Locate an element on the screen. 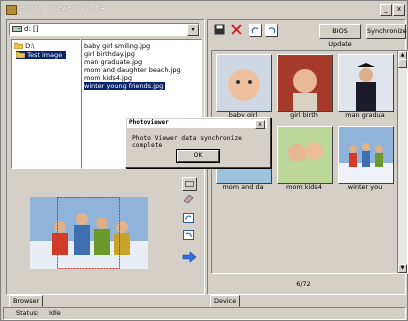  thumbnail-caption: mom kids4 is located at coordinates (304, 187).